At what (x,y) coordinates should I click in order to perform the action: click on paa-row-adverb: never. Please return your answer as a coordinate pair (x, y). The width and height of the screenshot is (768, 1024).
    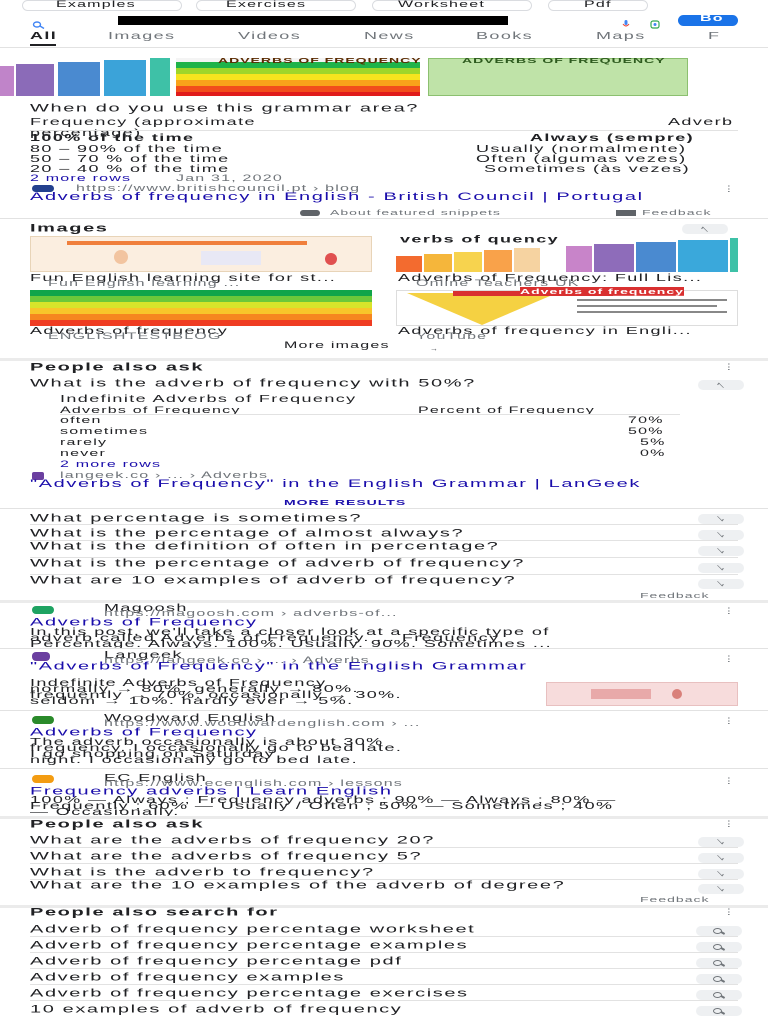
    Looking at the image, I should click on (83, 454).